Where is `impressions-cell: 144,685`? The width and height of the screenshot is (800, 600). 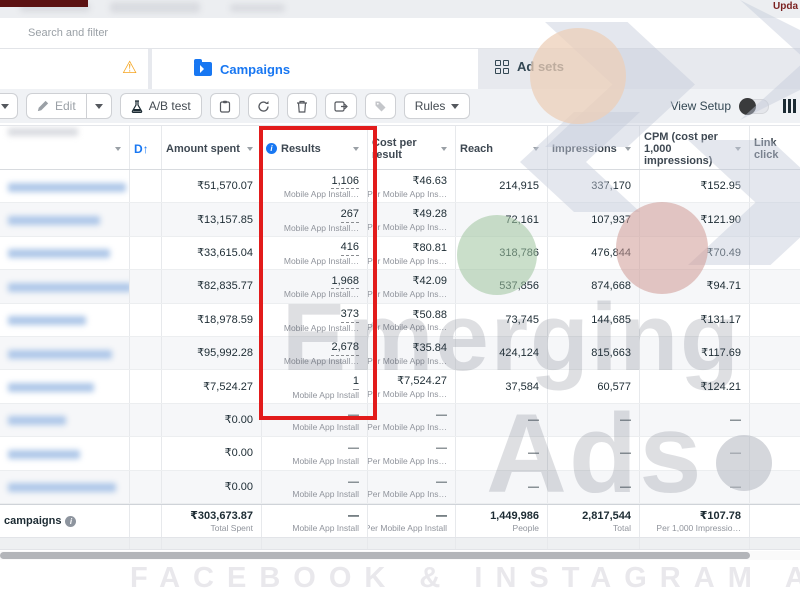 impressions-cell: 144,685 is located at coordinates (594, 319).